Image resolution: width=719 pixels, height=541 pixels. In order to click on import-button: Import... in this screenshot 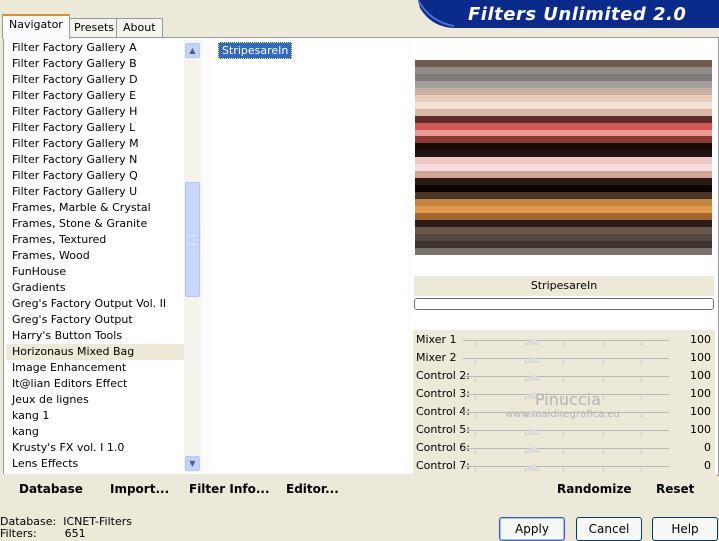, I will do `click(139, 489)`.